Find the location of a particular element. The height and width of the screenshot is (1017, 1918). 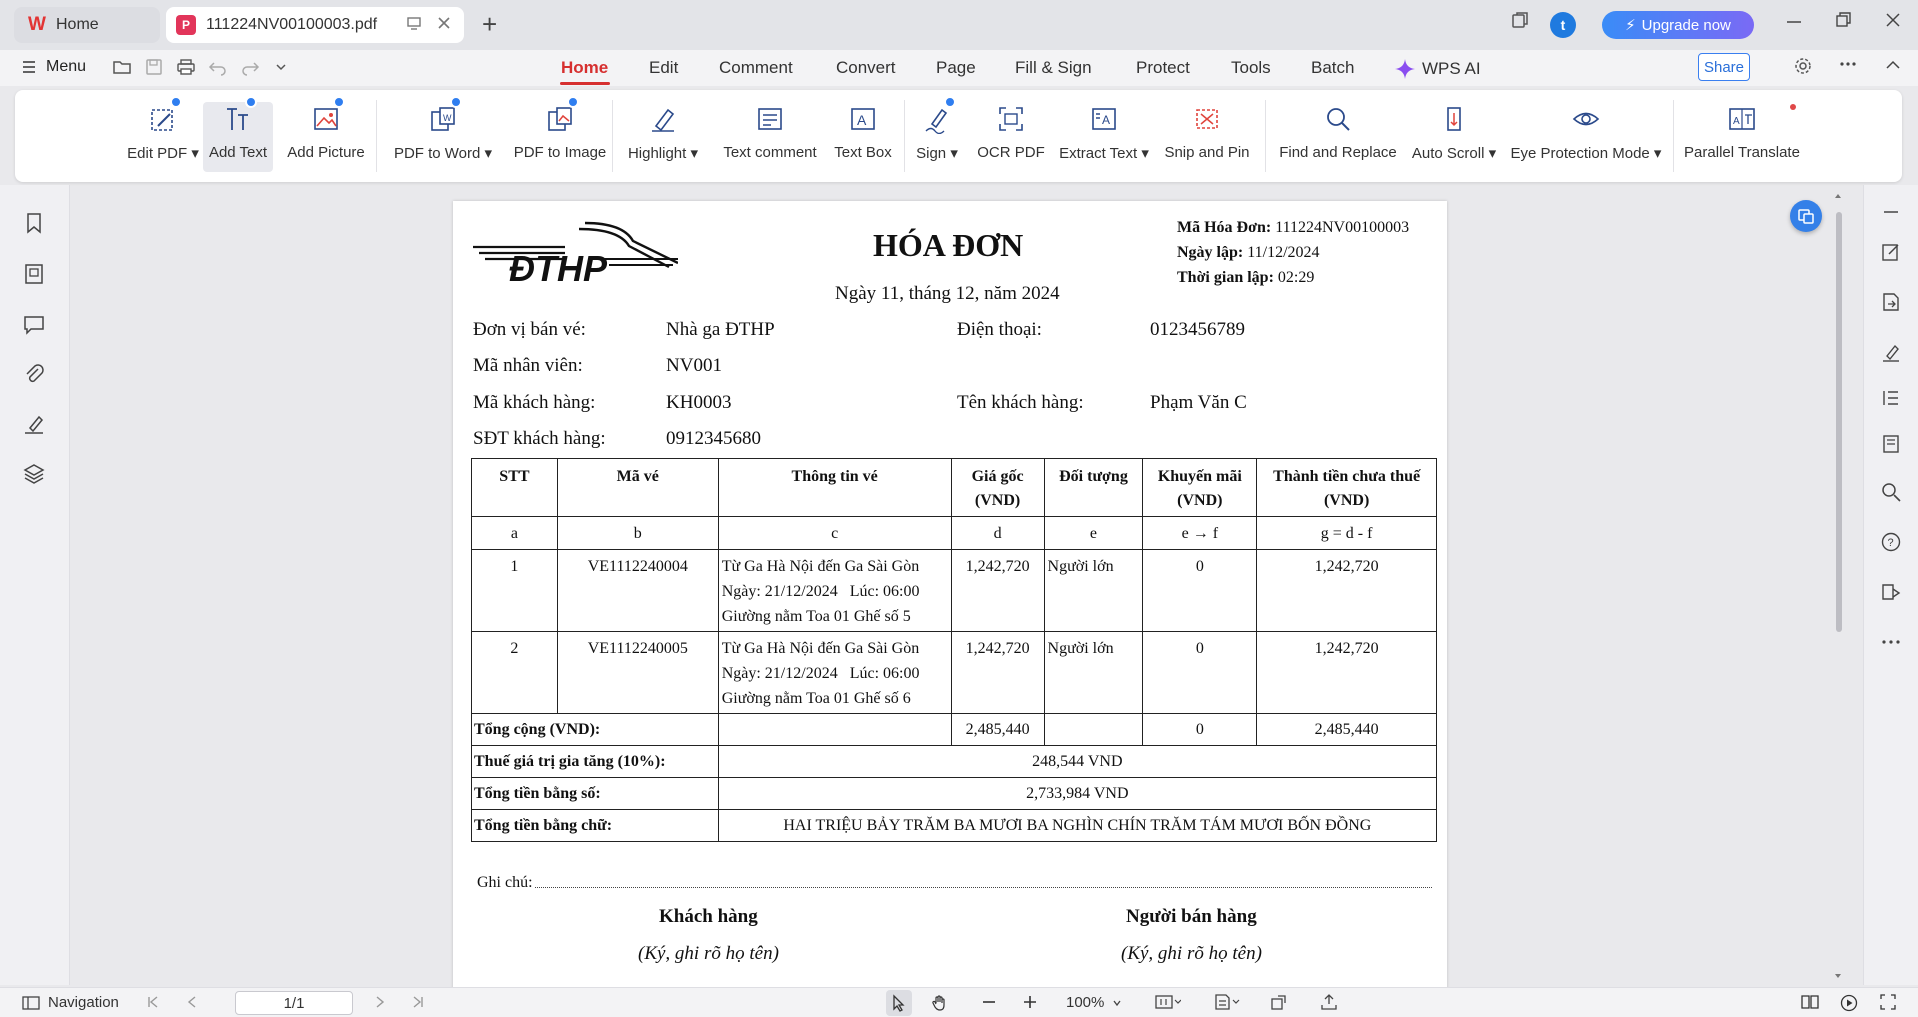

add-text-button: Add Text is located at coordinates (238, 134).